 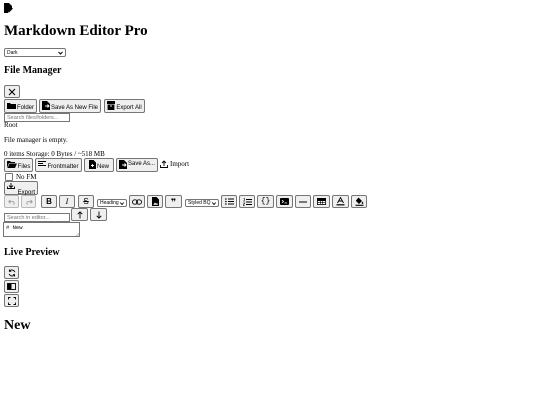 I want to click on redo-icon, so click(x=29, y=202).